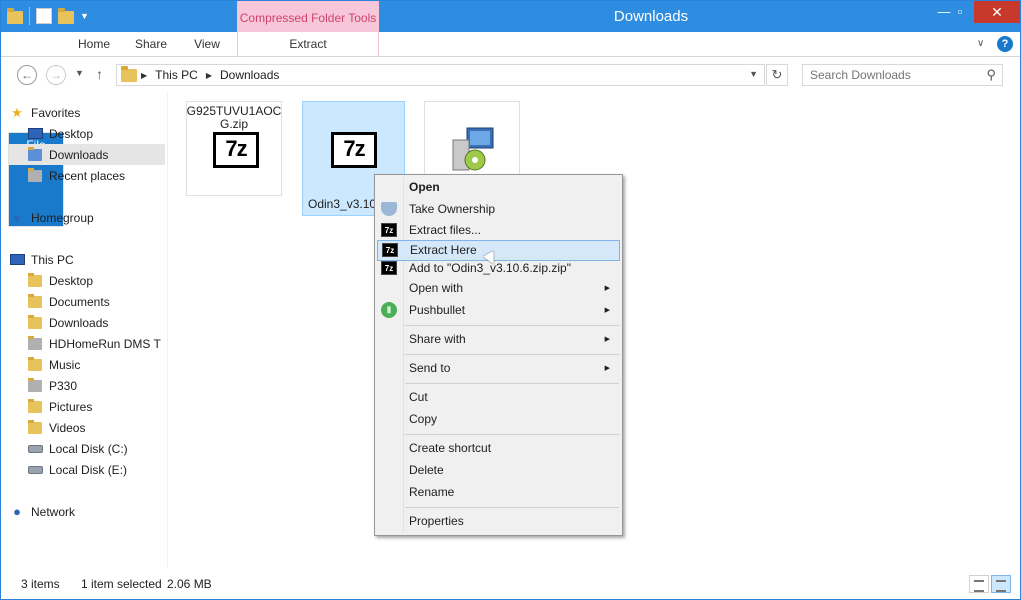 Image resolution: width=1021 pixels, height=600 pixels. Describe the element at coordinates (234, 117) in the screenshot. I see `file-name: G925TUVU1AOCG.zip` at that location.